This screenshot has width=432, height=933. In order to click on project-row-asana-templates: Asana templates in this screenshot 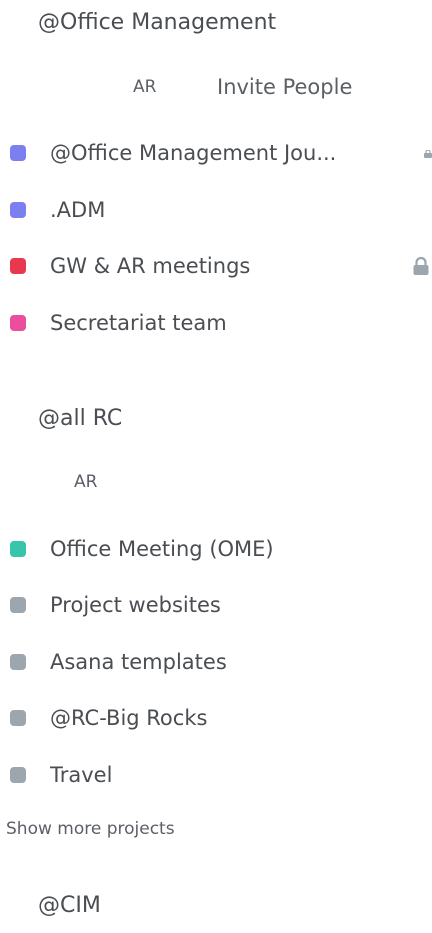, I will do `click(216, 662)`.